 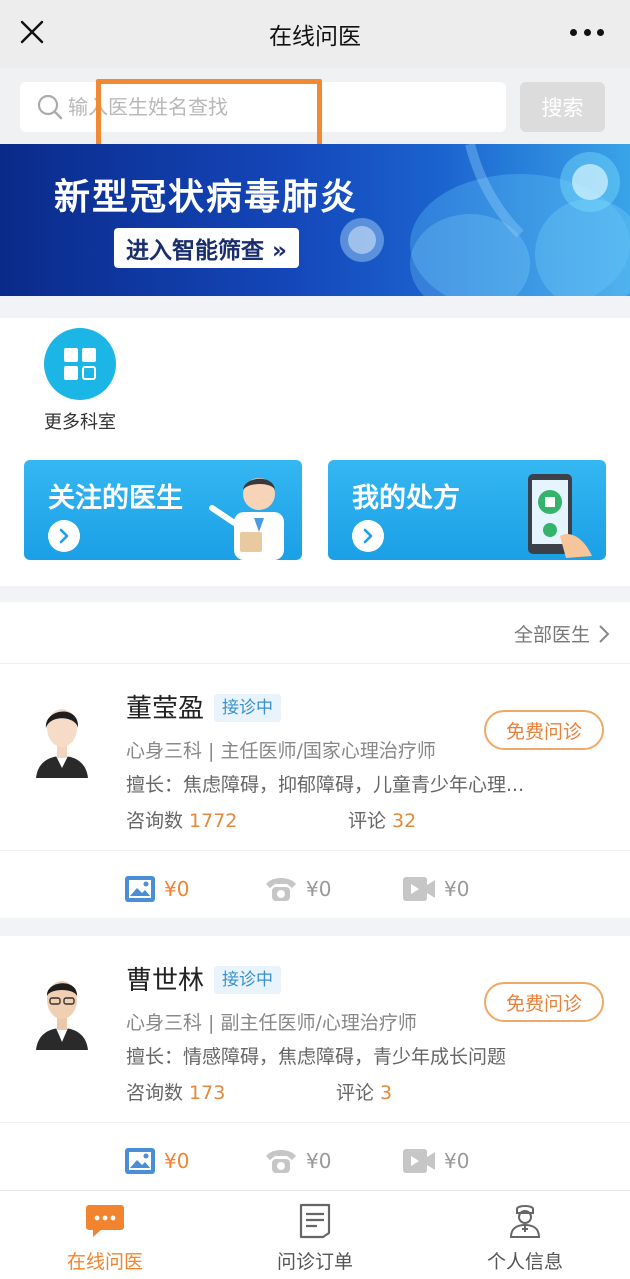 What do you see at coordinates (105, 1238) in the screenshot?
I see `tab-online-consult: 在线问医` at bounding box center [105, 1238].